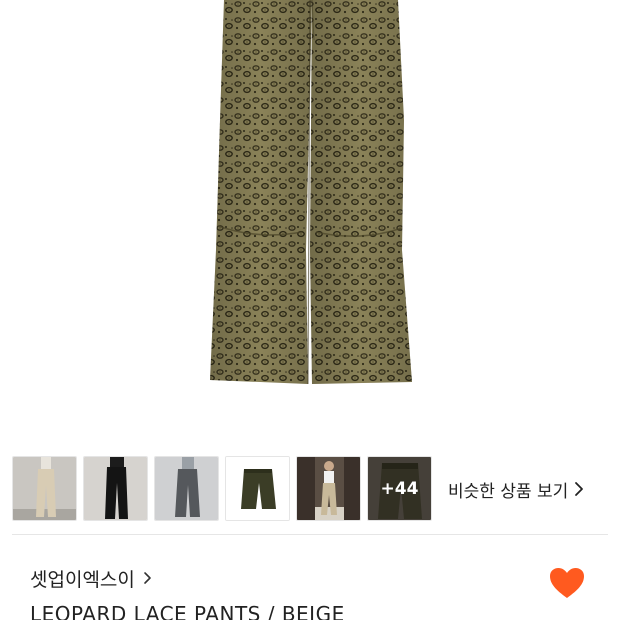 The image size is (620, 620). I want to click on thumb-olive-pants, so click(257, 488).